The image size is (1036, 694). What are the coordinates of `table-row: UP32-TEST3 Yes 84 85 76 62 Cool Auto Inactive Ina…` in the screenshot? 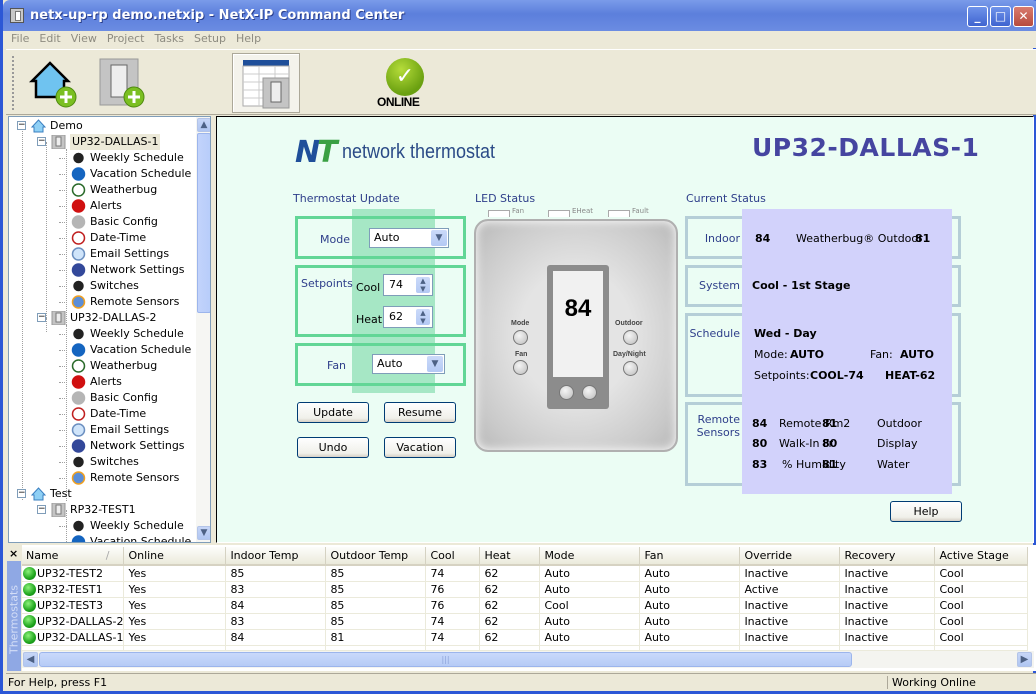 It's located at (525, 605).